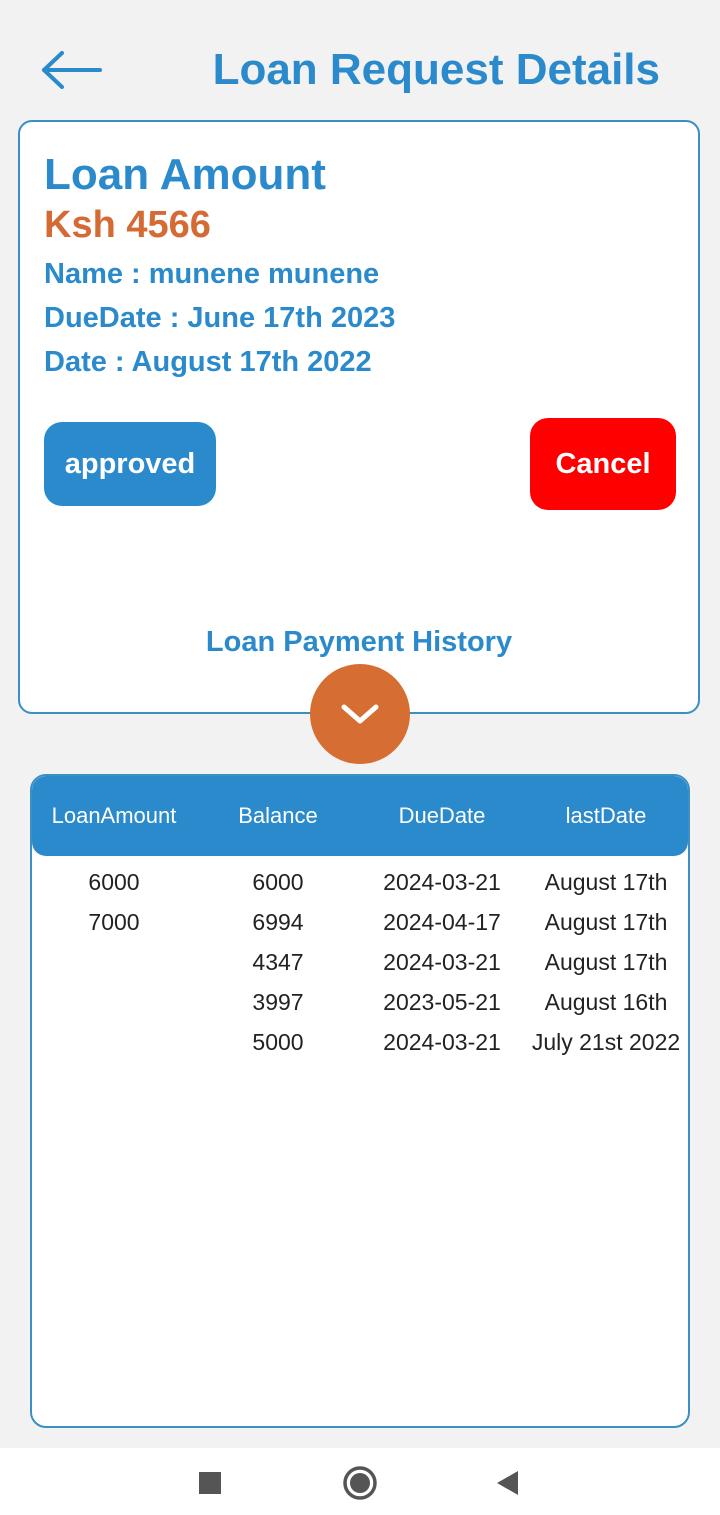 The width and height of the screenshot is (720, 1515). I want to click on table-row: 6000 6000 2024-03-21 August 17th, so click(360, 882).